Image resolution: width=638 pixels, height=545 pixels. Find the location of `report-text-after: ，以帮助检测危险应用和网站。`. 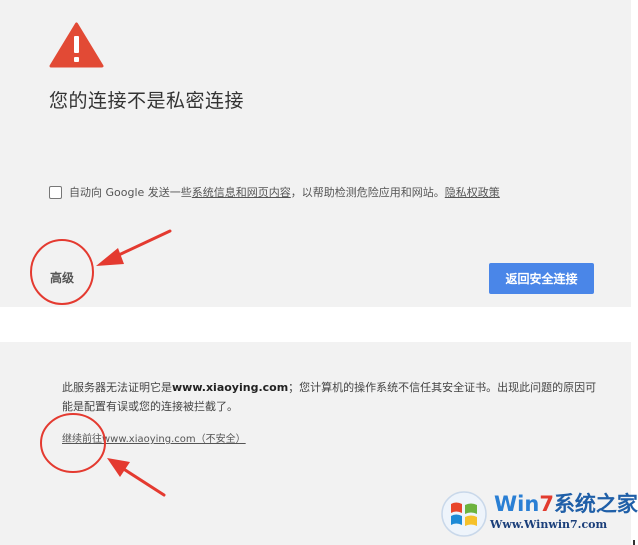

report-text-after: ，以帮助检测危险应用和网站。 is located at coordinates (367, 192).